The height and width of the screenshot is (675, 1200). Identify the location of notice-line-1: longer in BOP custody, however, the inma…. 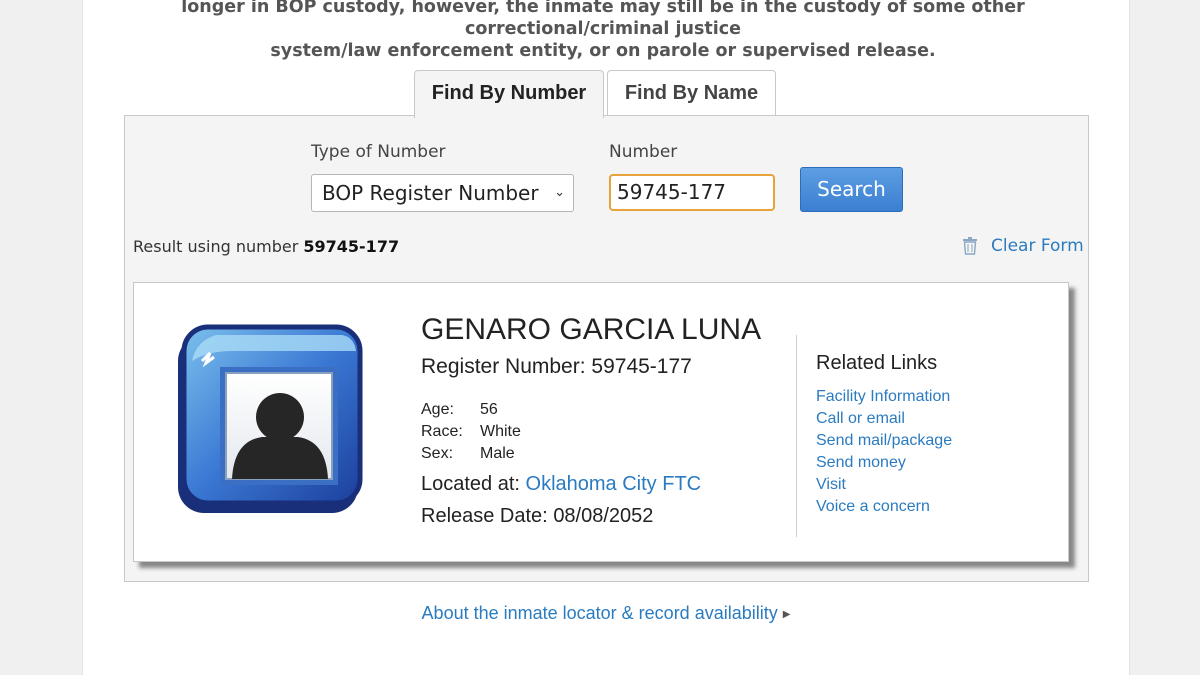
(603, 19).